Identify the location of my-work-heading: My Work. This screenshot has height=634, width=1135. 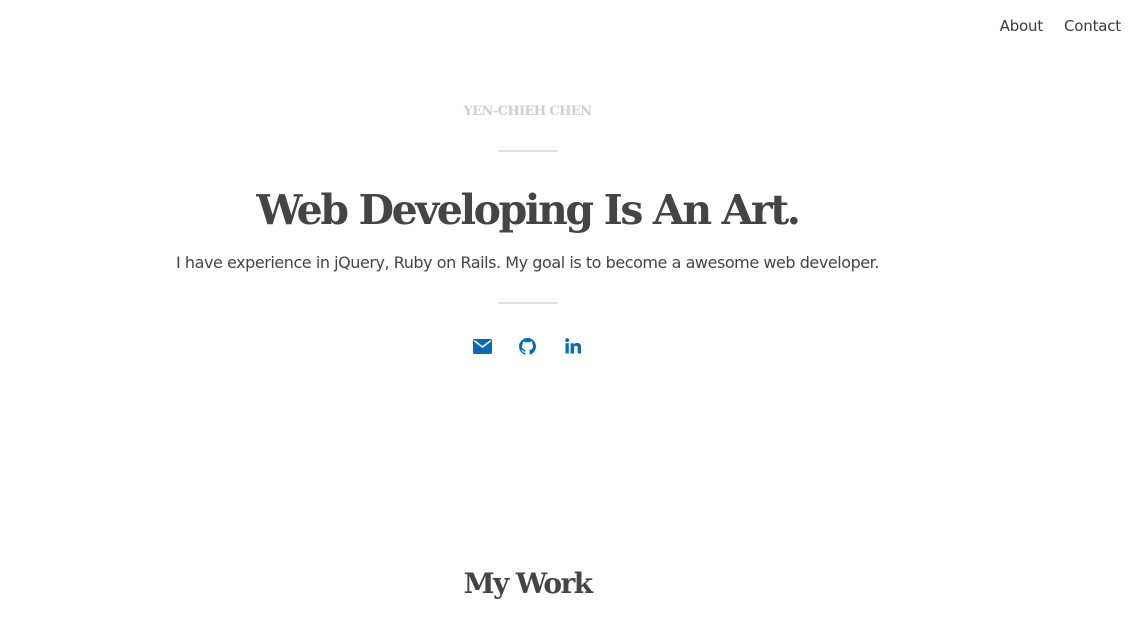
(528, 583).